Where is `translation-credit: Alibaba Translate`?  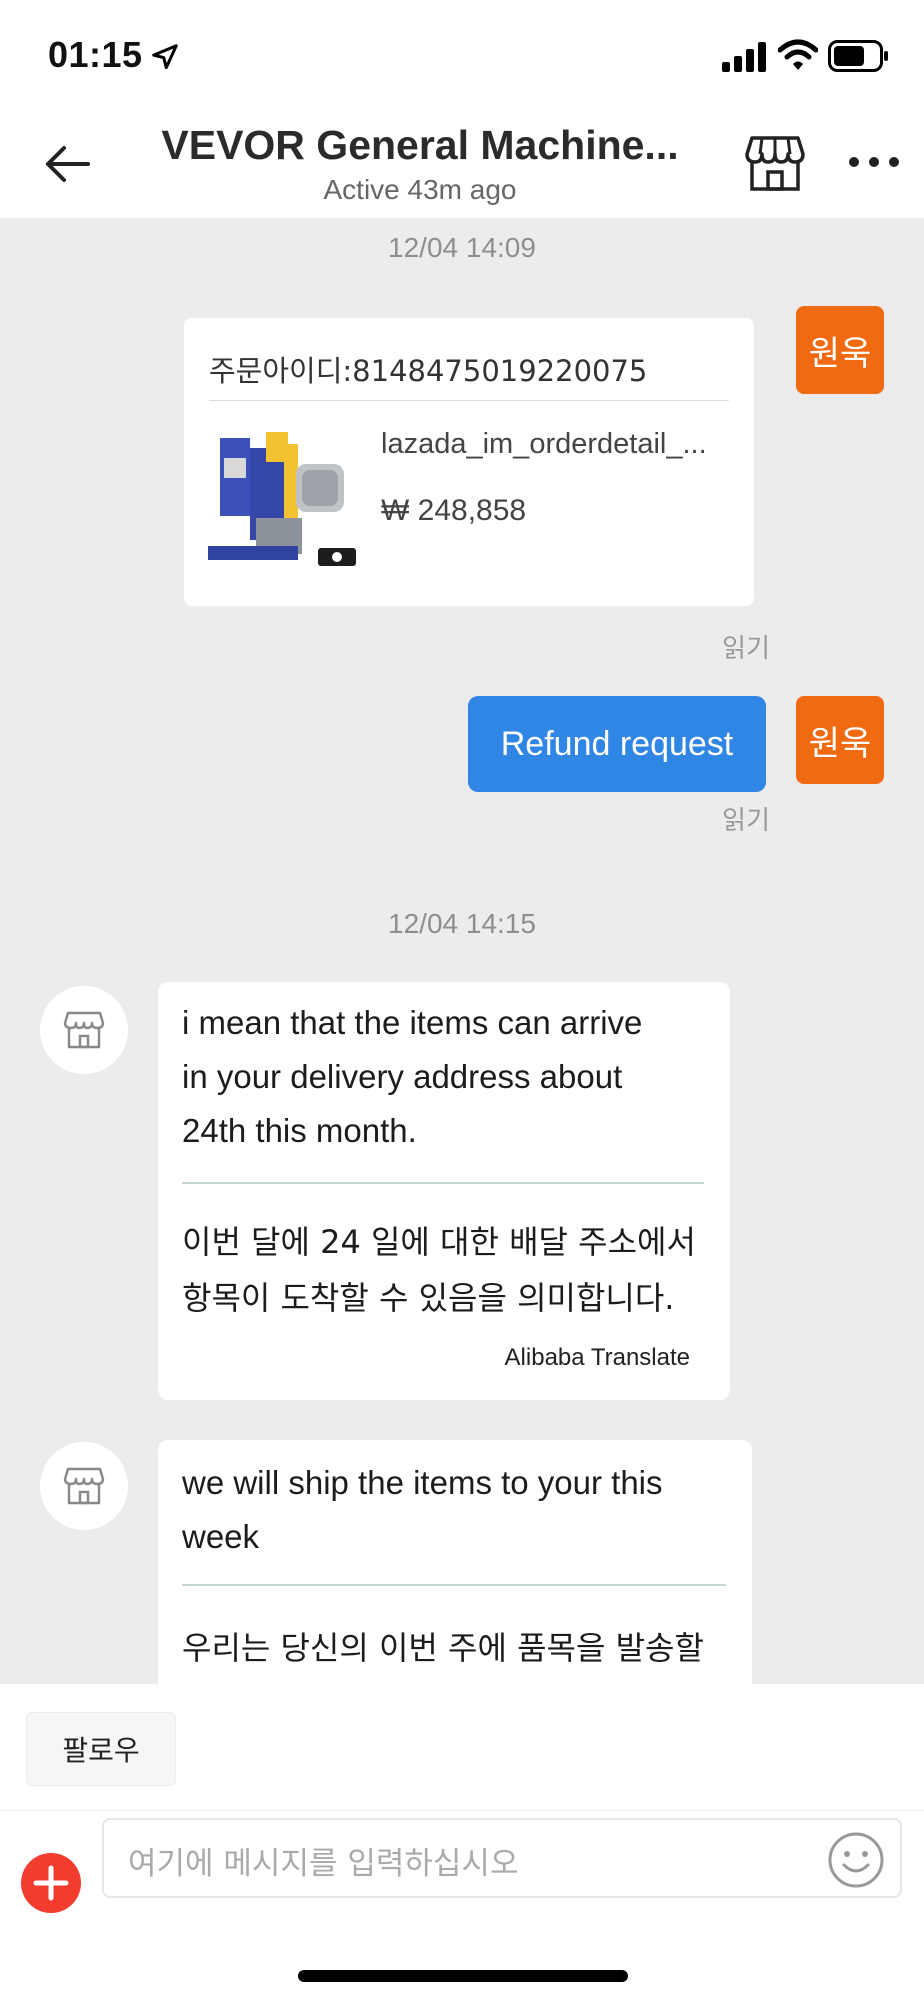
translation-credit: Alibaba Translate is located at coordinates (597, 1357).